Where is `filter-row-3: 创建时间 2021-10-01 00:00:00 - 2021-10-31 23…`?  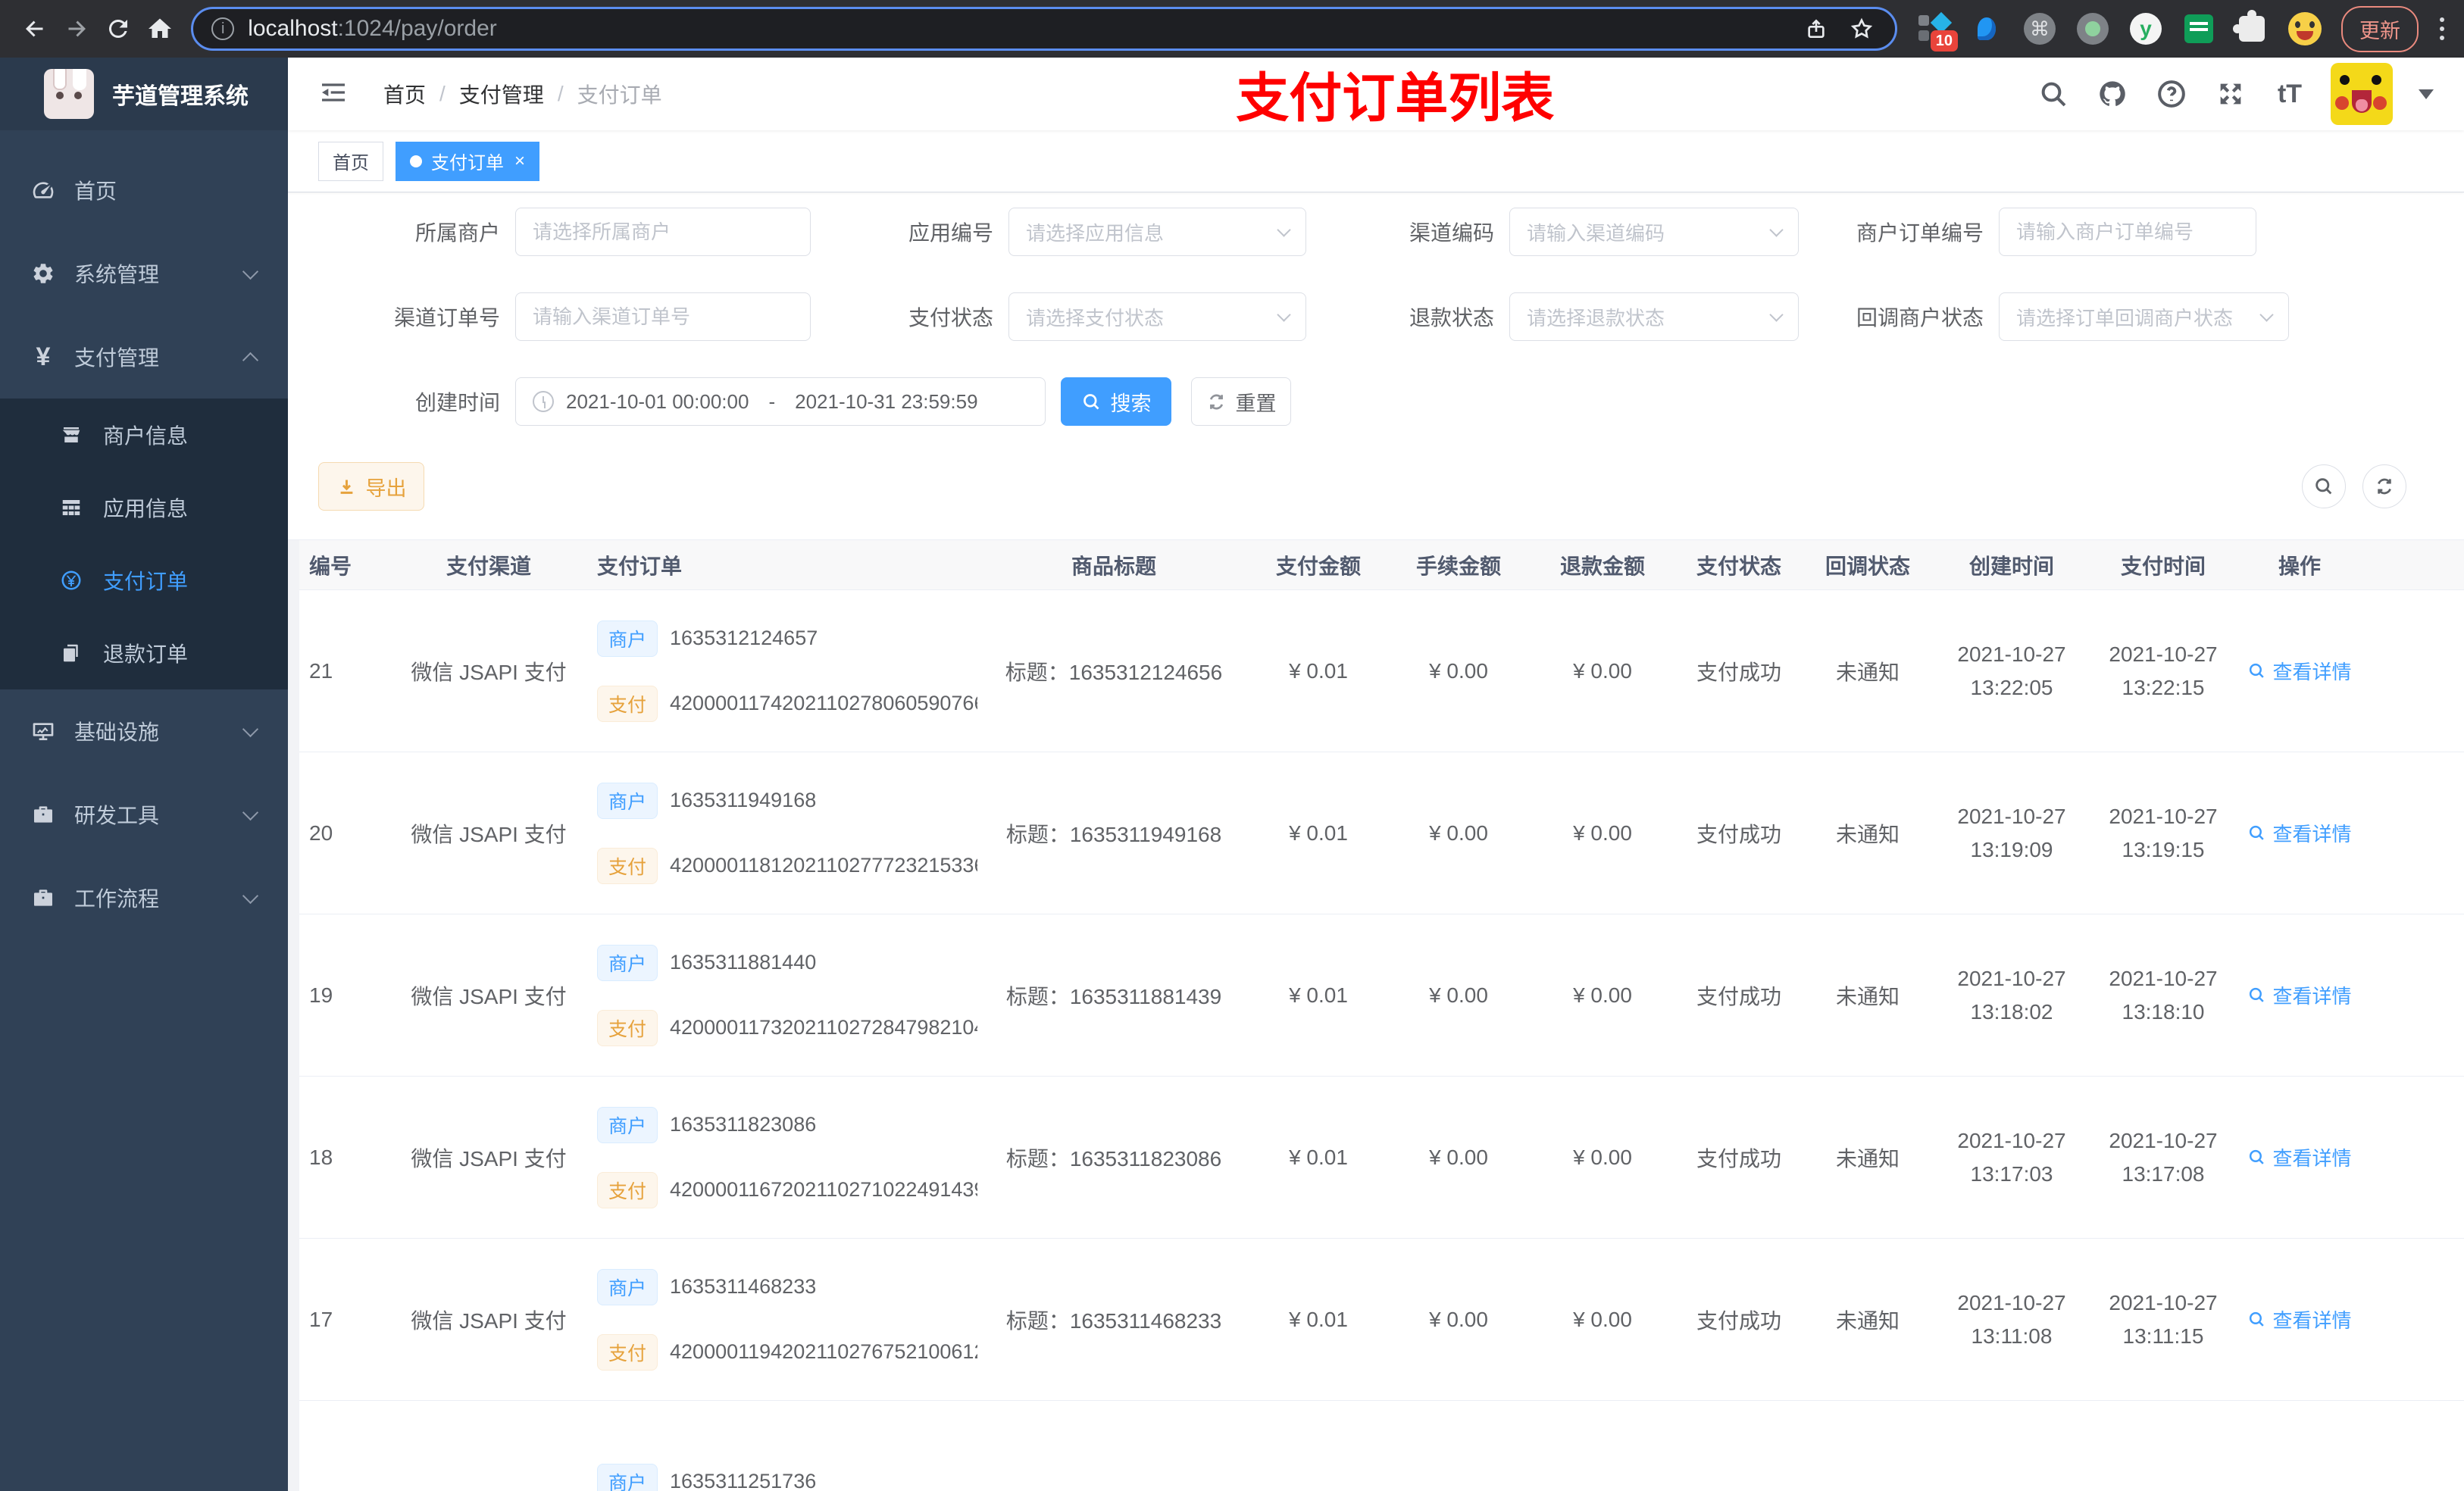
filter-row-3: 创建时间 2021-10-01 00:00:00 - 2021-10-31 23… is located at coordinates (1391, 401).